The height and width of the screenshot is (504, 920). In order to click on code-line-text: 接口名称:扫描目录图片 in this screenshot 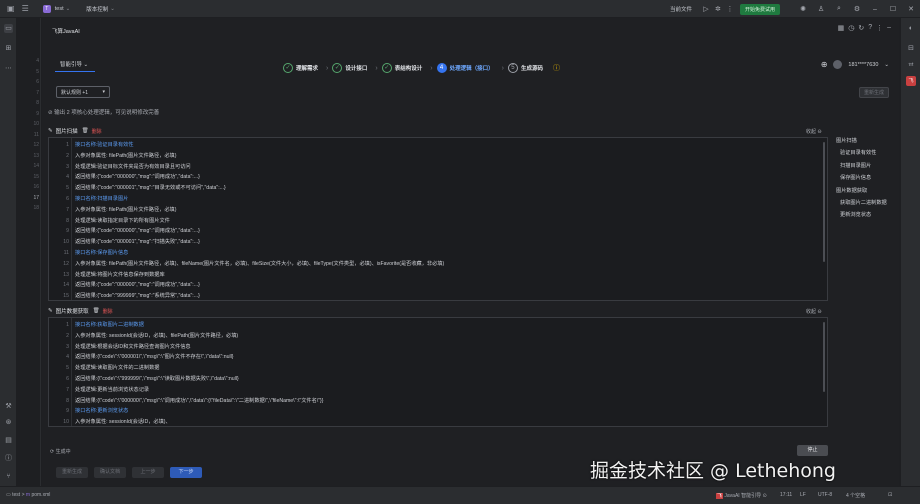, I will do `click(102, 199)`.